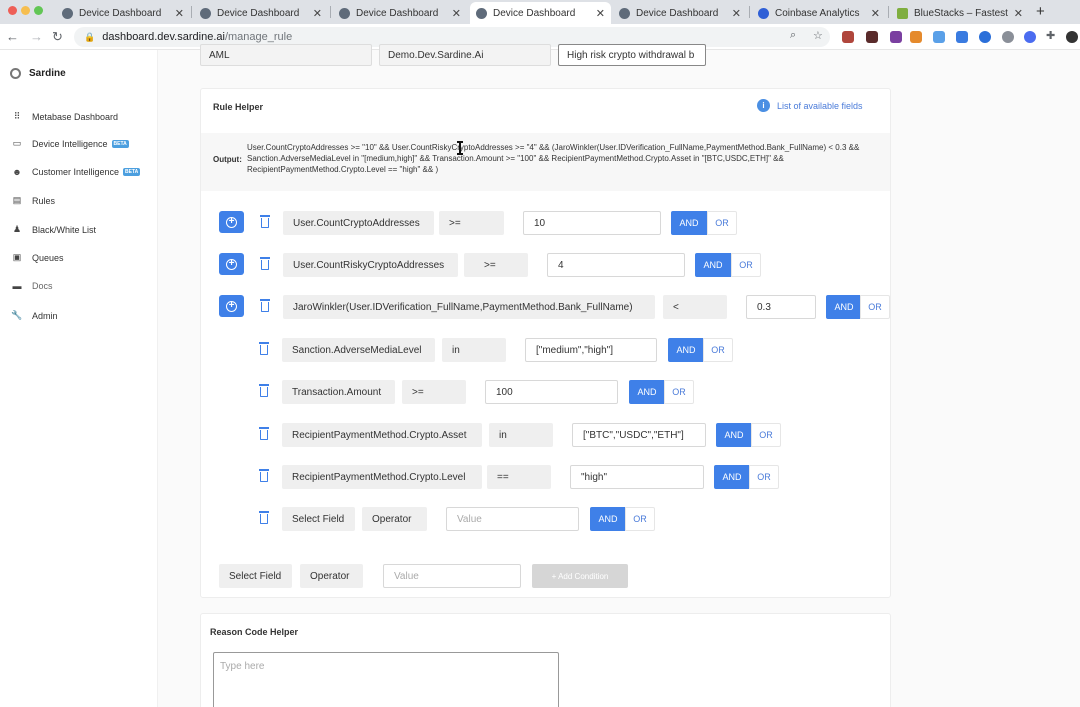  Describe the element at coordinates (1072, 37) in the screenshot. I see `profile-avatar` at that location.